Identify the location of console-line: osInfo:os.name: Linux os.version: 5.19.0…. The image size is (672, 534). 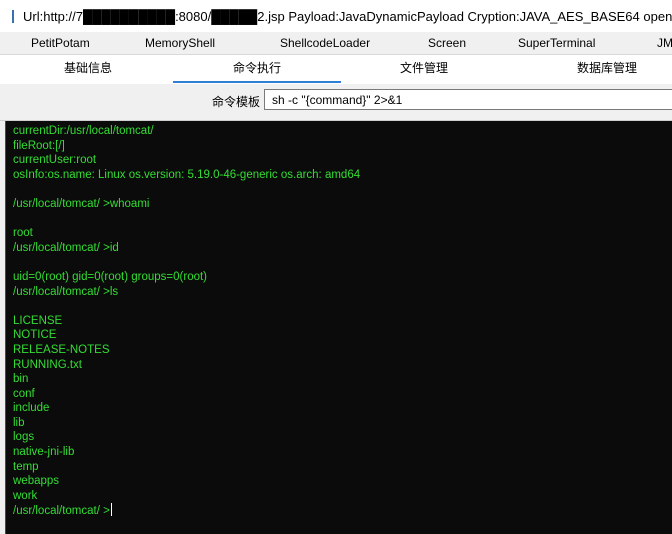
(187, 174).